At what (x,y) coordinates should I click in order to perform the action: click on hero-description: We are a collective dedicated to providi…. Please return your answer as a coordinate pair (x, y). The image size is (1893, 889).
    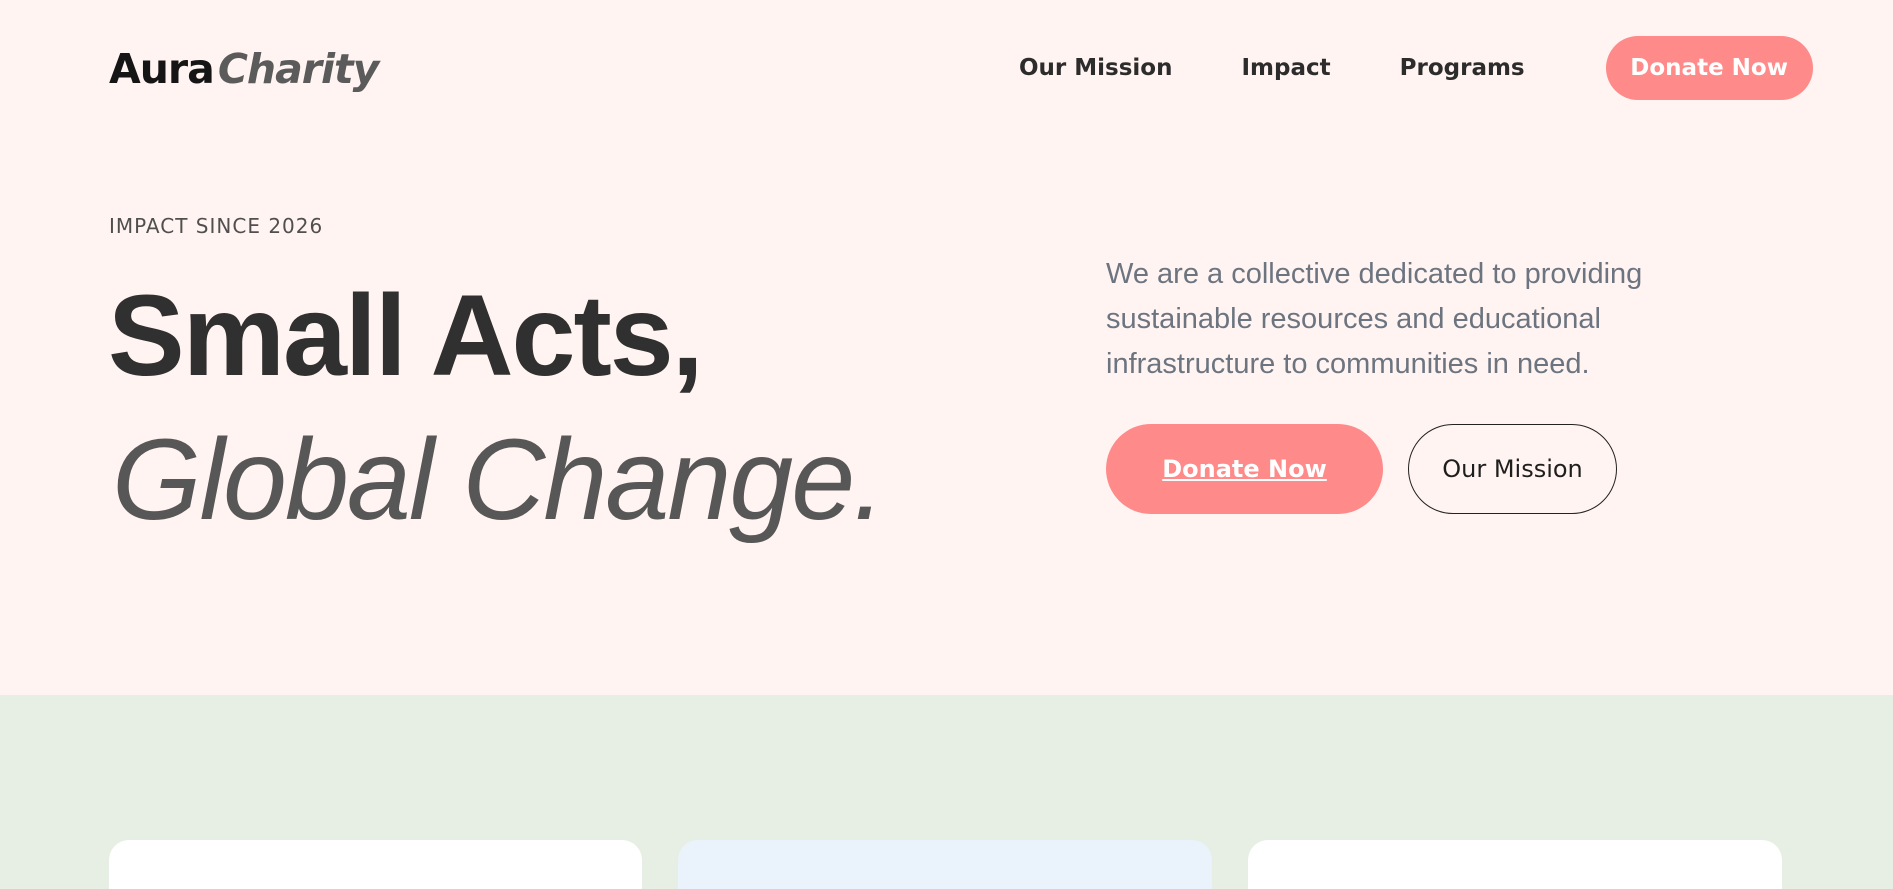
    Looking at the image, I should click on (1374, 319).